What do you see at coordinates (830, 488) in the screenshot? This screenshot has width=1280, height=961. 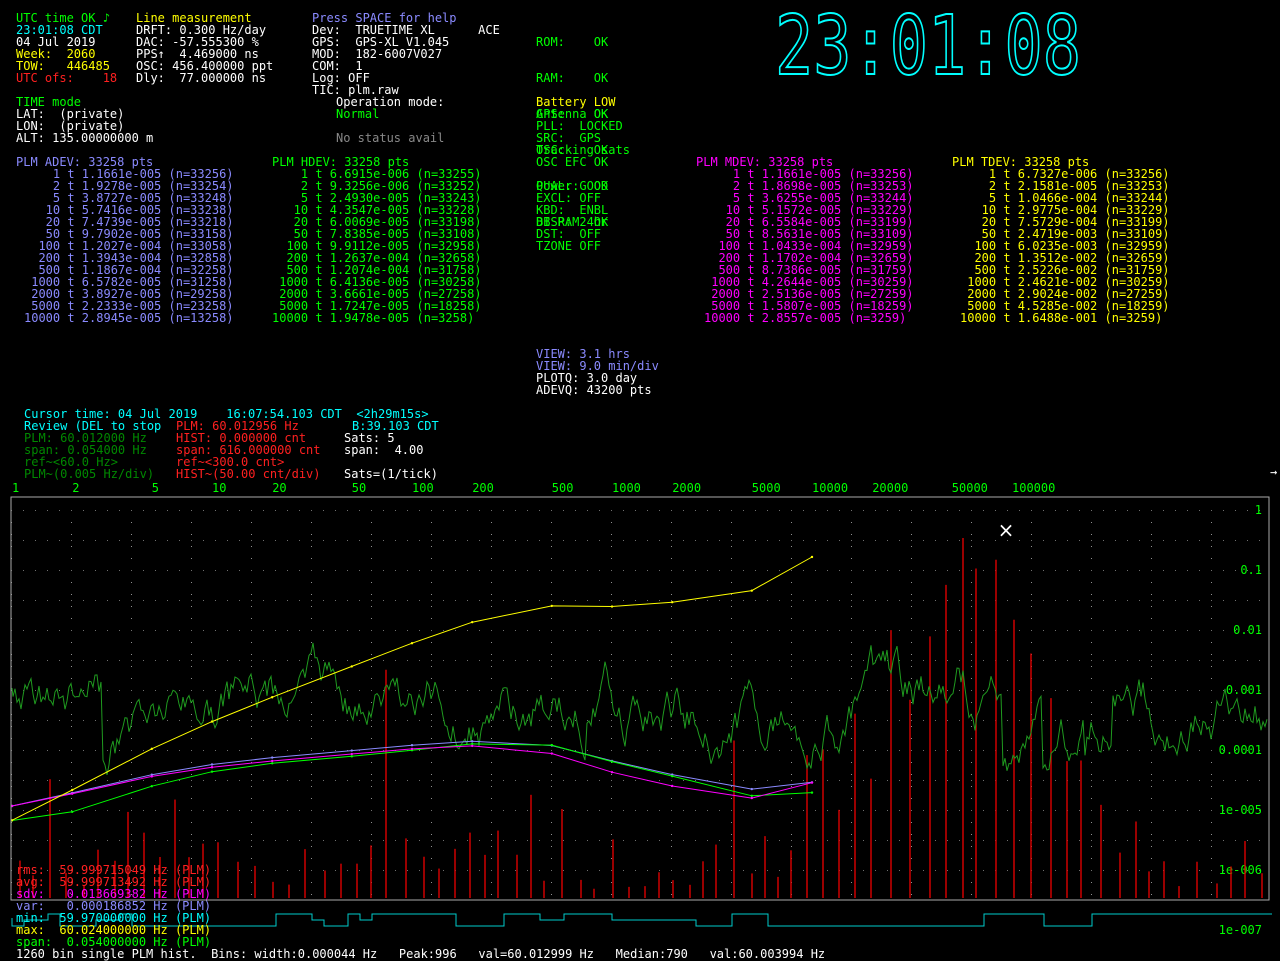 I see `tau-tick-label: 10000` at bounding box center [830, 488].